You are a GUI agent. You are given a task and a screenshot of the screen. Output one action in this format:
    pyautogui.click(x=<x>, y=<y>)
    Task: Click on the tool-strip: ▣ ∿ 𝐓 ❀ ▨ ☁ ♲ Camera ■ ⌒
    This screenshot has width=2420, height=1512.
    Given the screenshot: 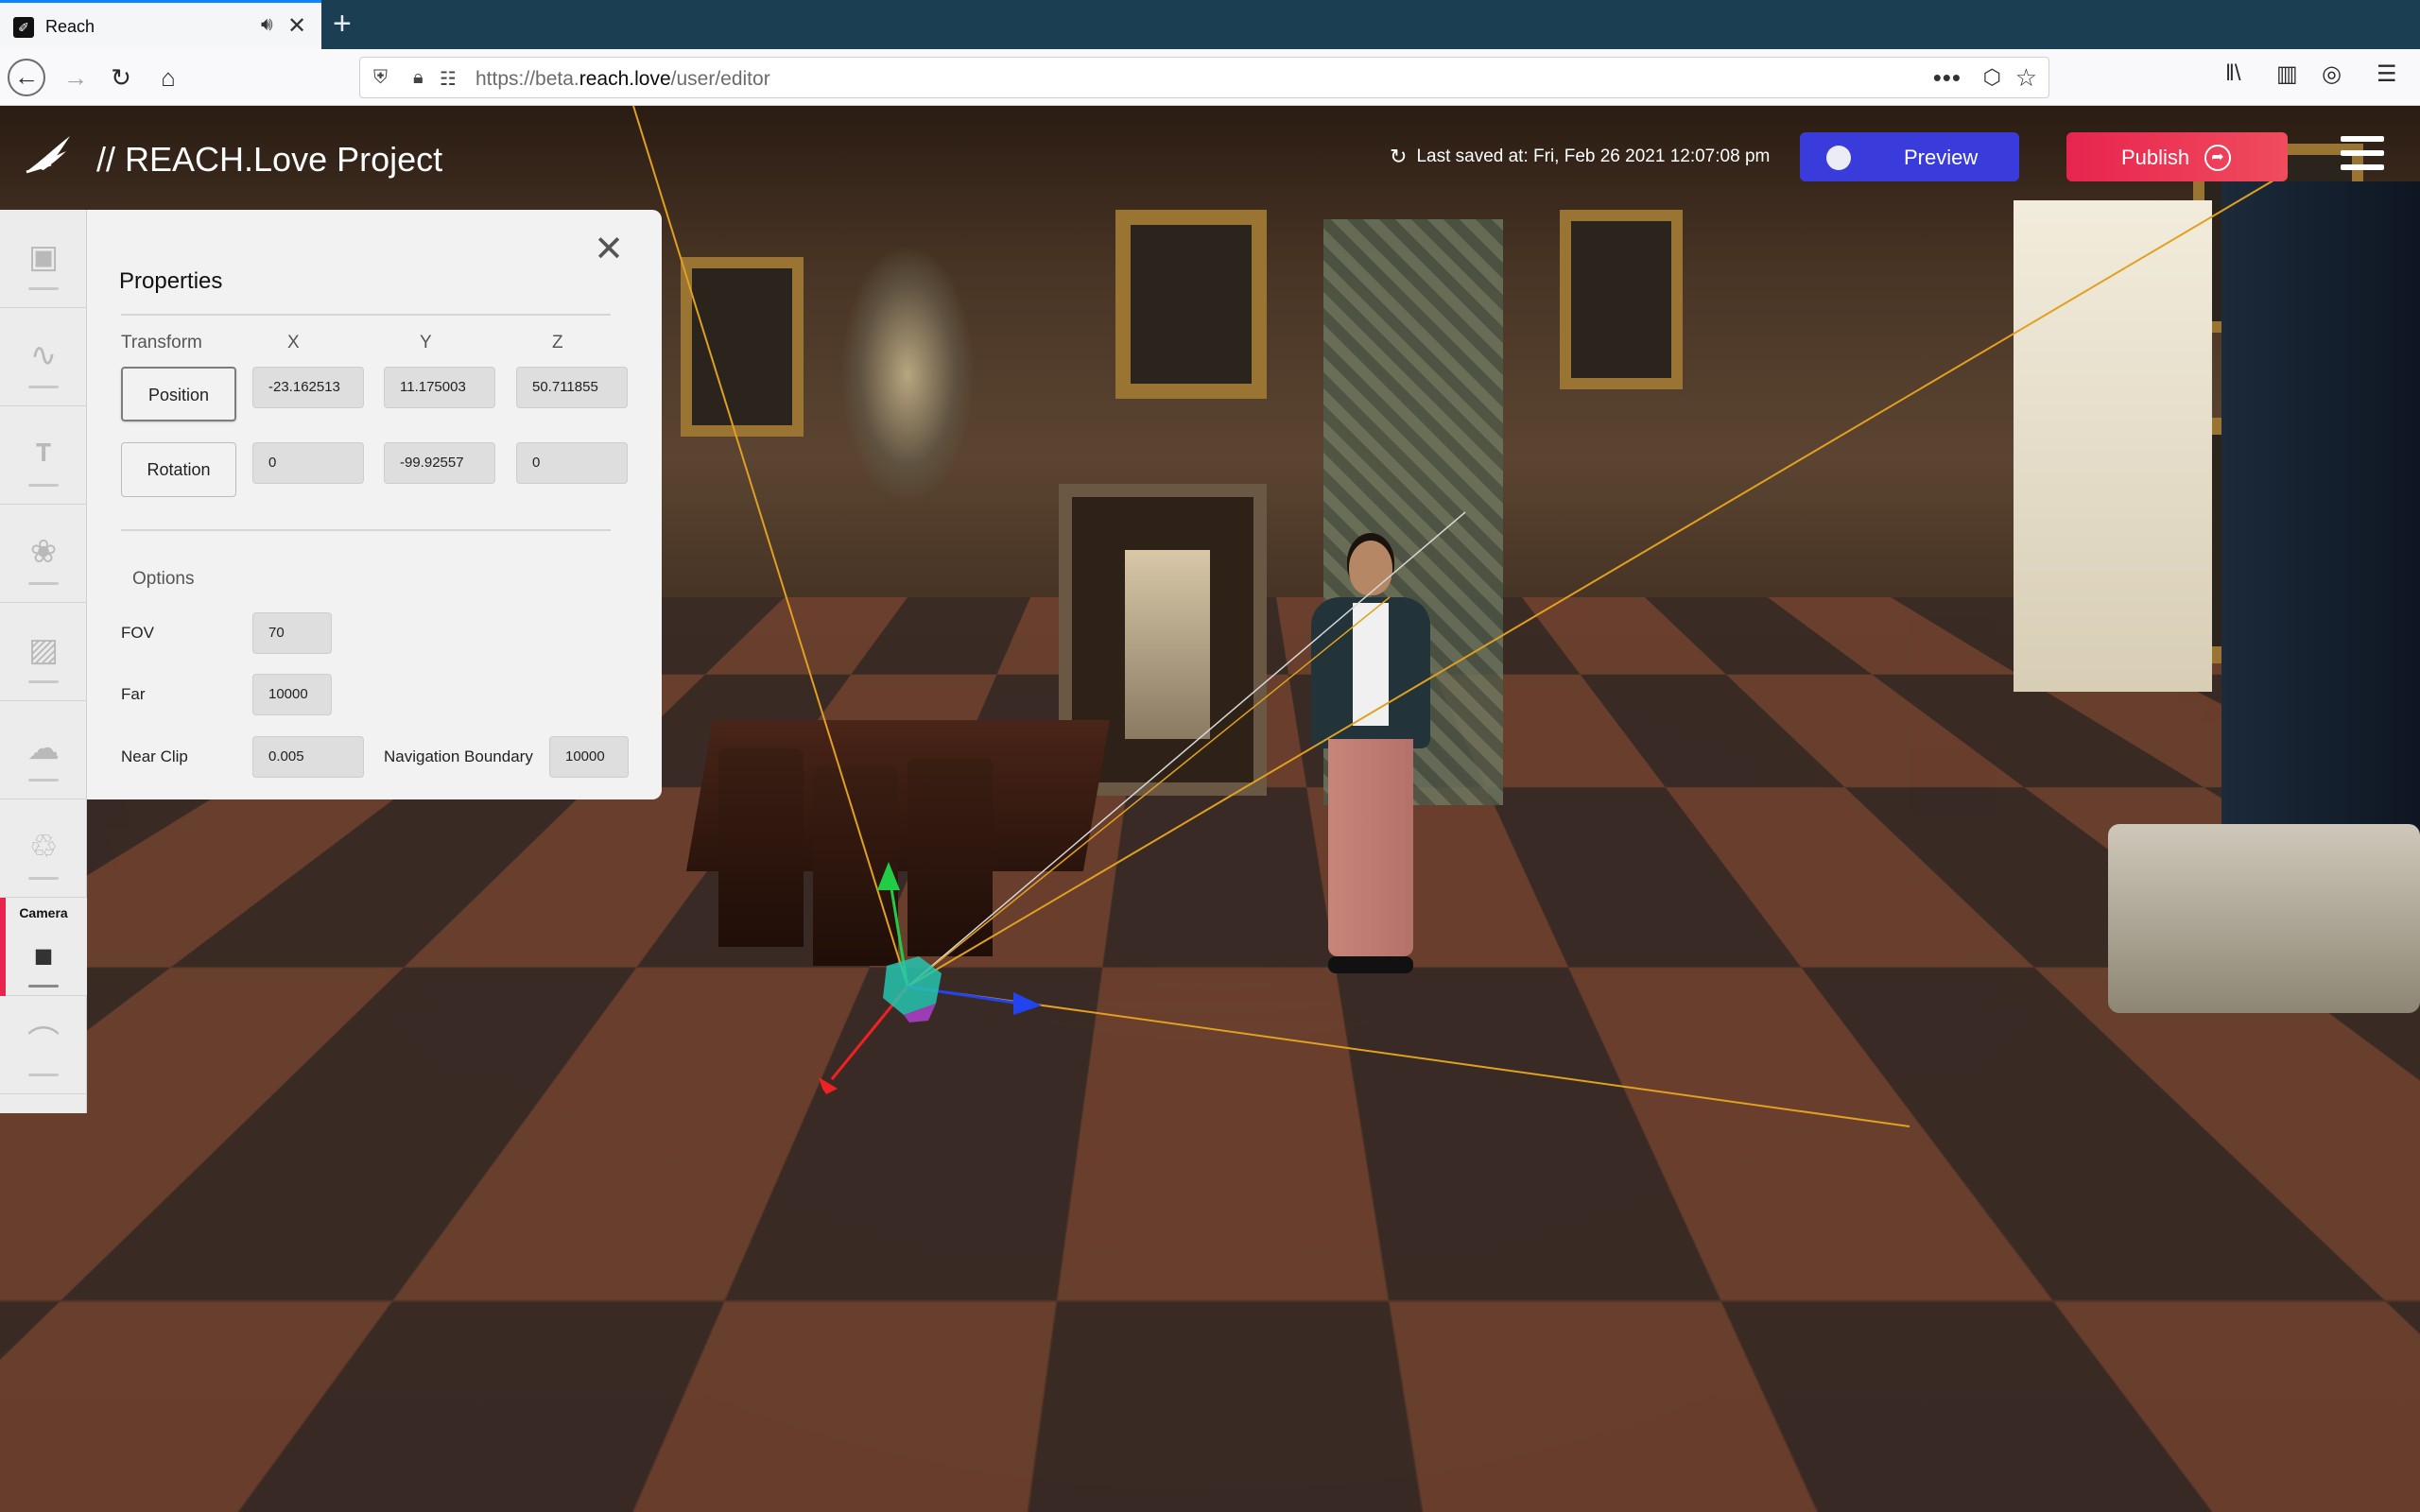 What is the action you would take?
    pyautogui.click(x=43, y=661)
    